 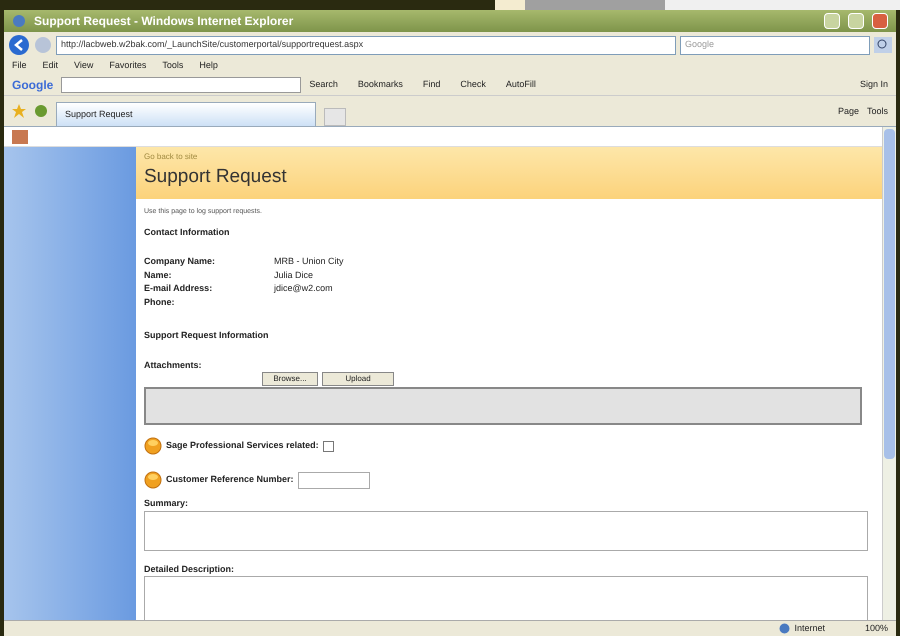 I want to click on new-tab-button, so click(x=335, y=117).